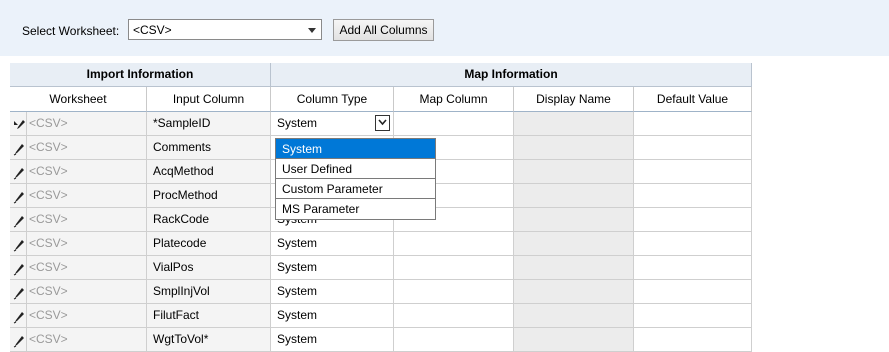 The height and width of the screenshot is (352, 889). Describe the element at coordinates (209, 244) in the screenshot. I see `cell-input-column: Platecode` at that location.